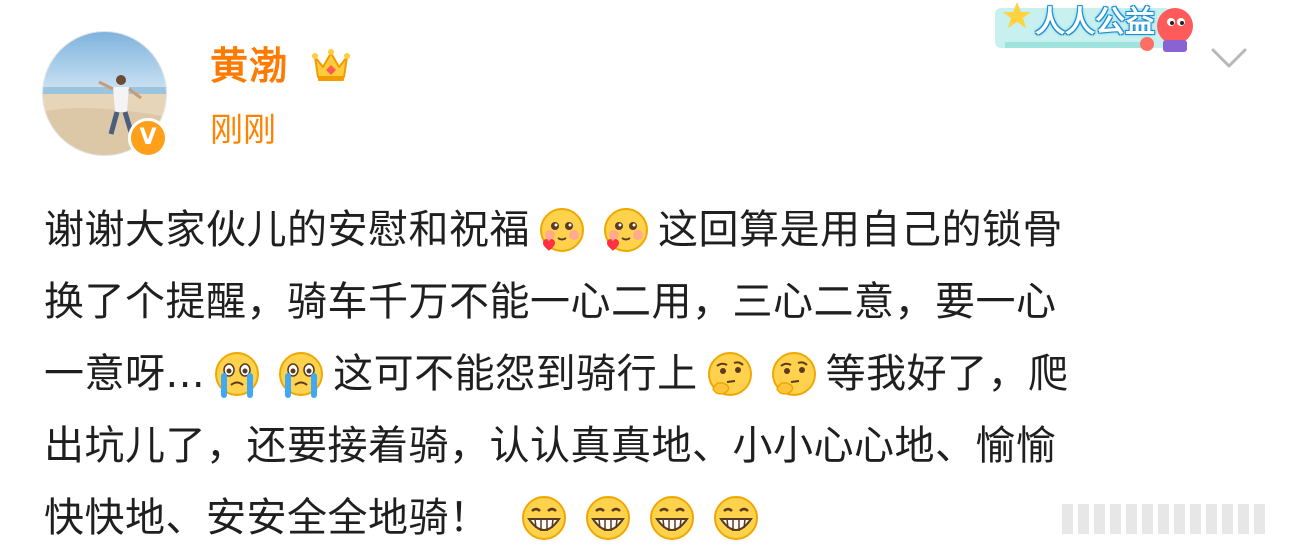 This screenshot has height=554, width=1290. I want to click on post-line: 一意呀... 这可不能怨到骑行上 等我好了，爬, so click(651, 374).